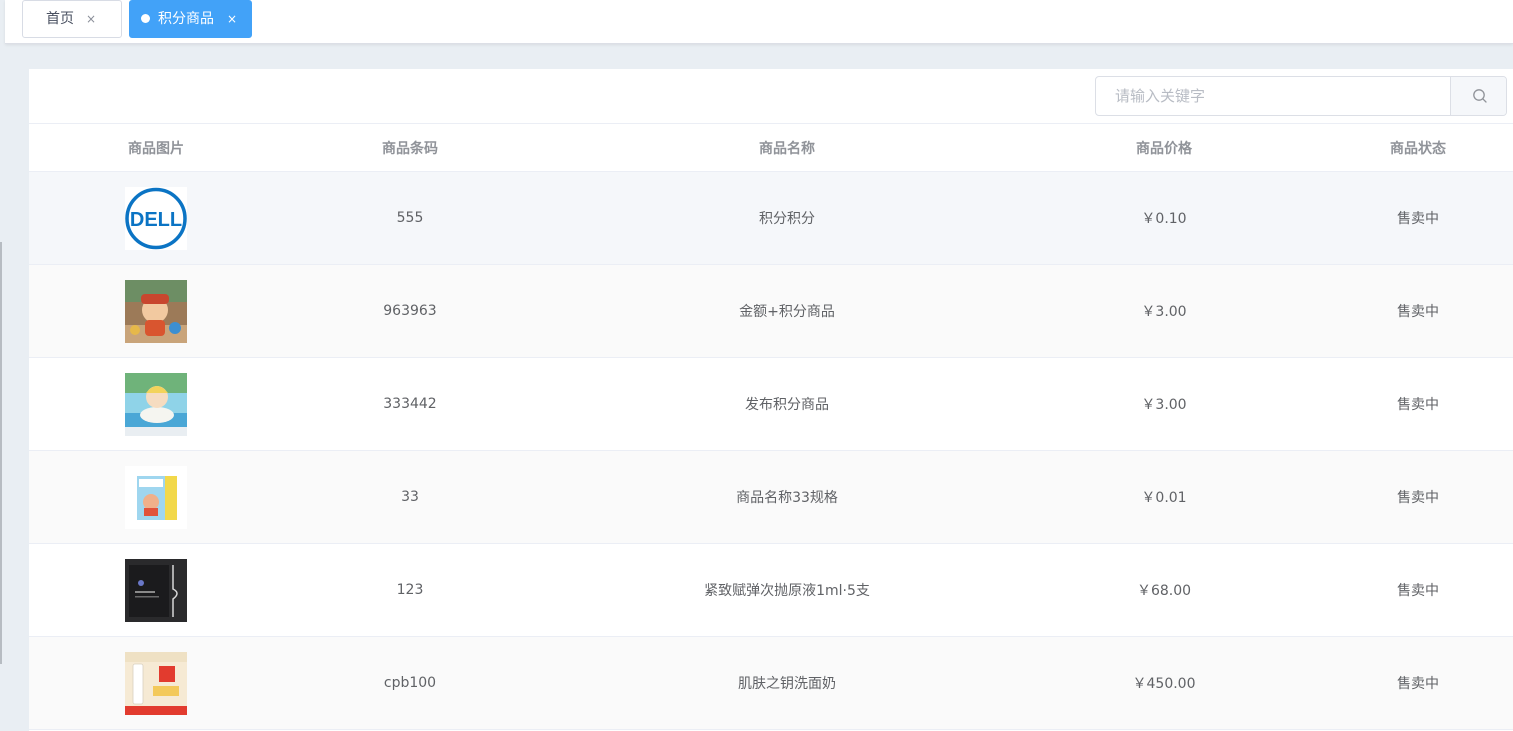 The width and height of the screenshot is (1513, 731). I want to click on search-input, so click(1273, 96).